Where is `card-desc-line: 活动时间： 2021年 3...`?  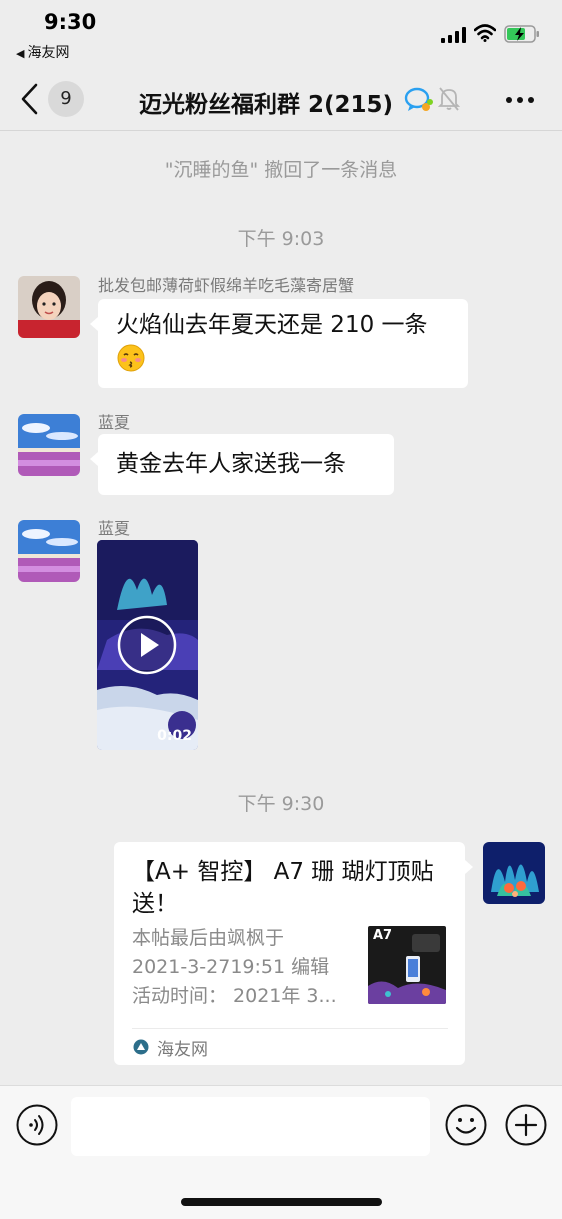
card-desc-line: 活动时间： 2021年 3... is located at coordinates (234, 996).